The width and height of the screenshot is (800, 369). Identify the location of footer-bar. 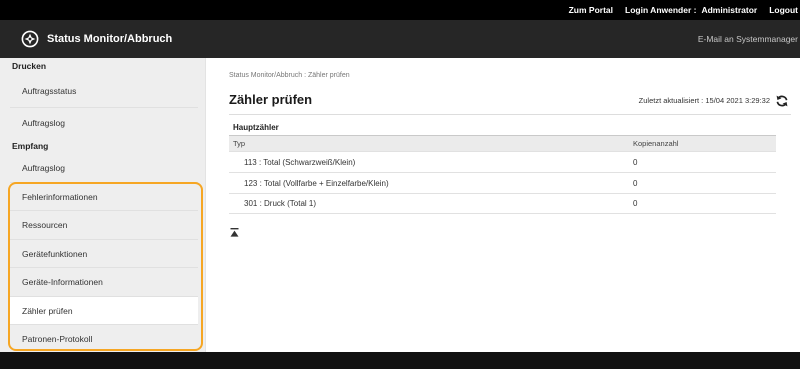
(400, 360).